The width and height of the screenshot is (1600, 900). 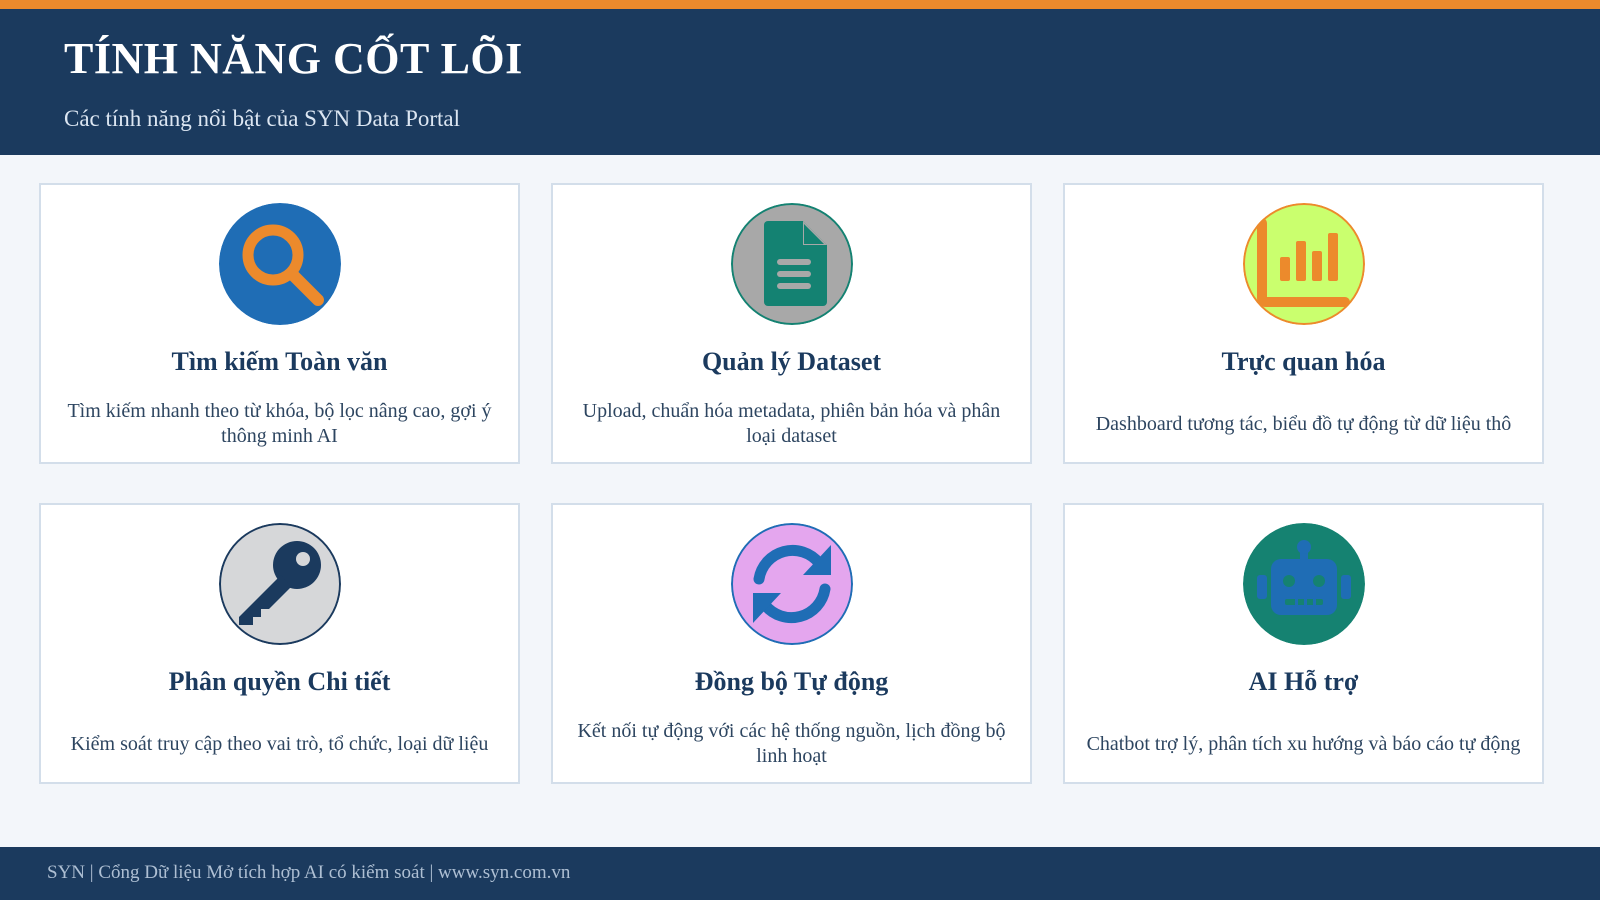 I want to click on feature-title: Trực quan hóa, so click(x=1303, y=361).